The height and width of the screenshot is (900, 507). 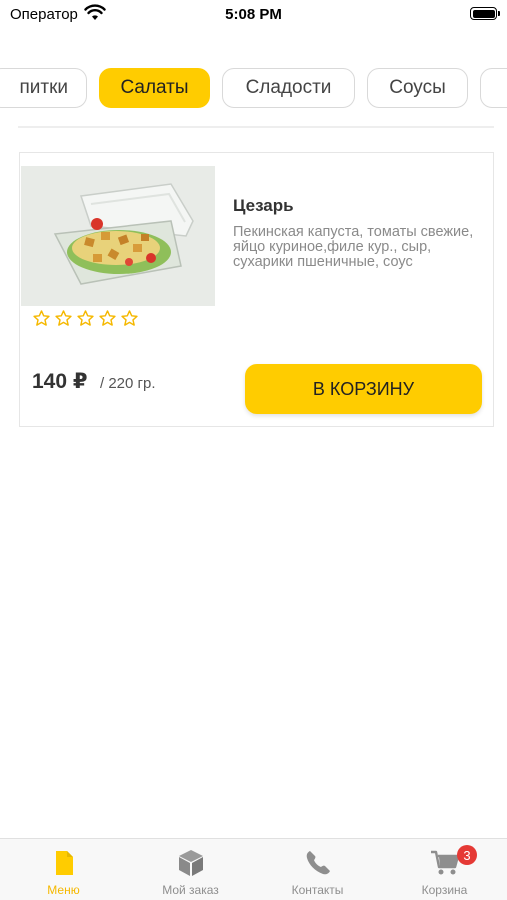 I want to click on box-icon, so click(x=190, y=863).